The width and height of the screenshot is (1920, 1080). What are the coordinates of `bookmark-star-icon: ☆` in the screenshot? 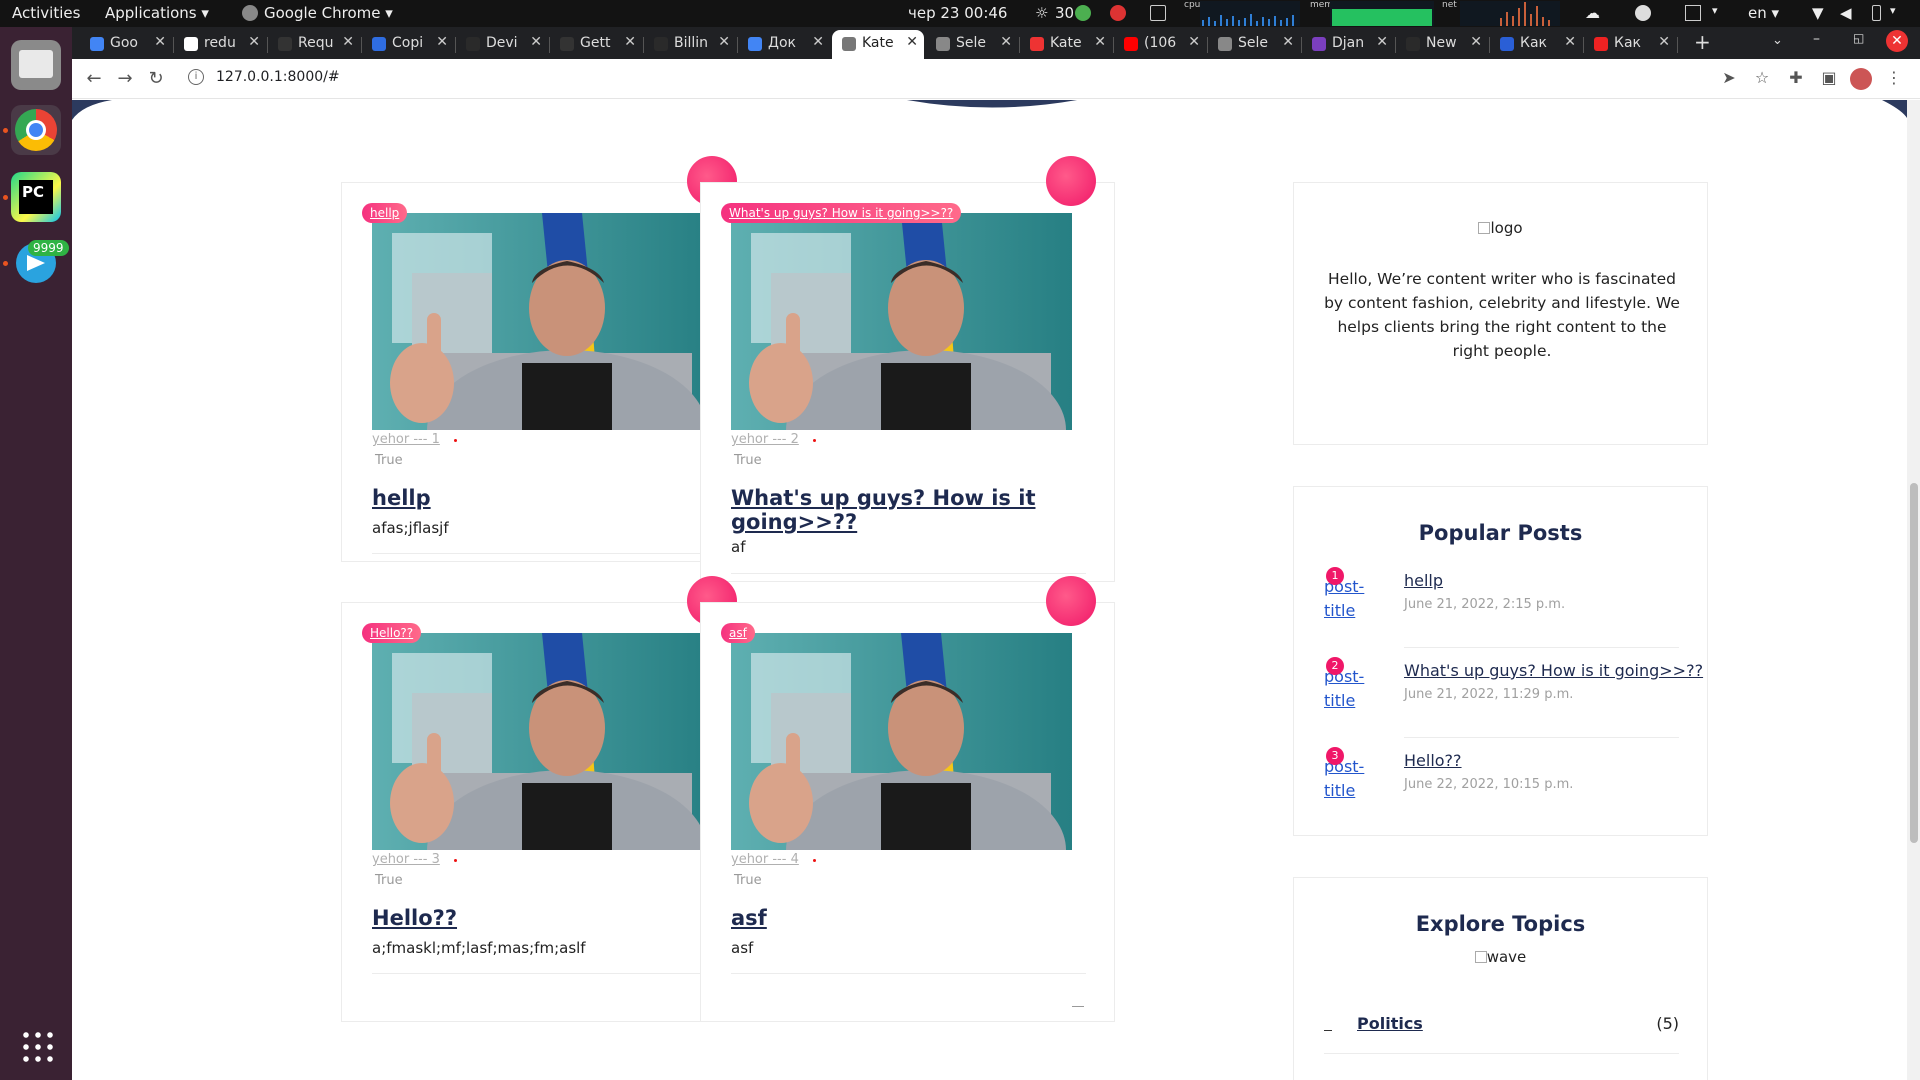 It's located at (1762, 78).